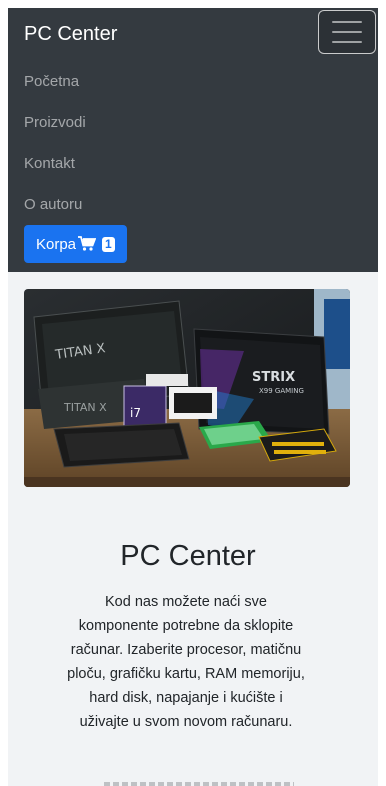  Describe the element at coordinates (108, 244) in the screenshot. I see `cart-count-badge: 1` at that location.